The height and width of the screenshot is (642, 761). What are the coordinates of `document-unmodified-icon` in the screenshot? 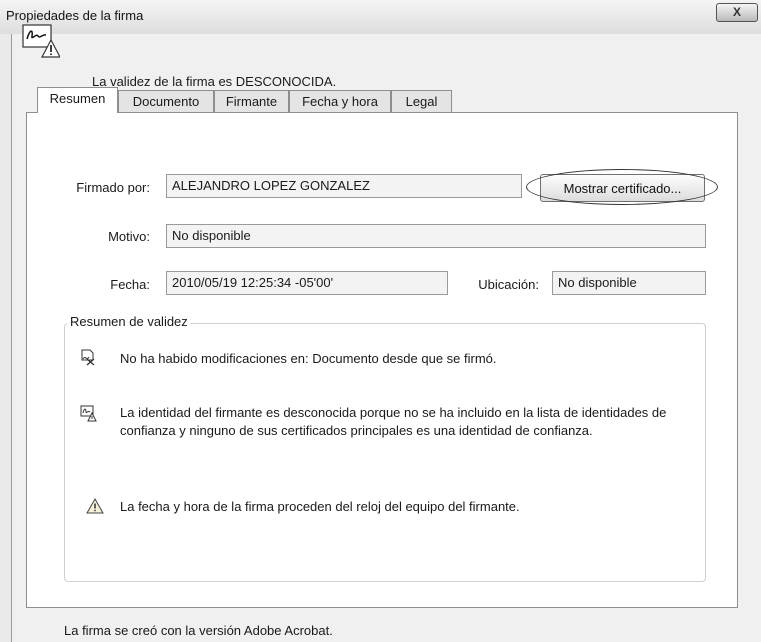 It's located at (88, 357).